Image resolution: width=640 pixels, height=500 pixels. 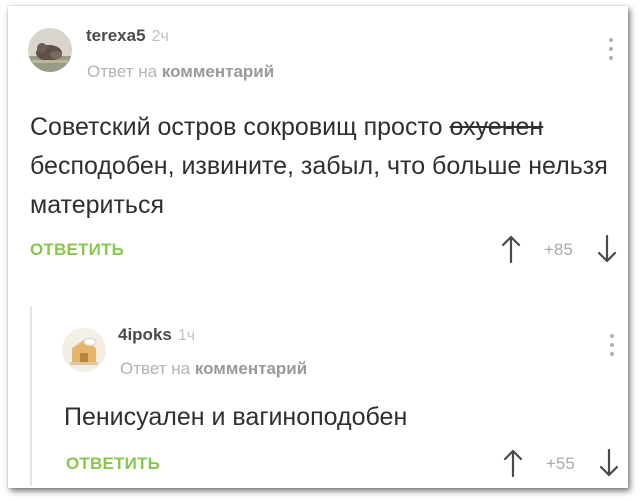 What do you see at coordinates (116, 35) in the screenshot?
I see `username-text: terexa5` at bounding box center [116, 35].